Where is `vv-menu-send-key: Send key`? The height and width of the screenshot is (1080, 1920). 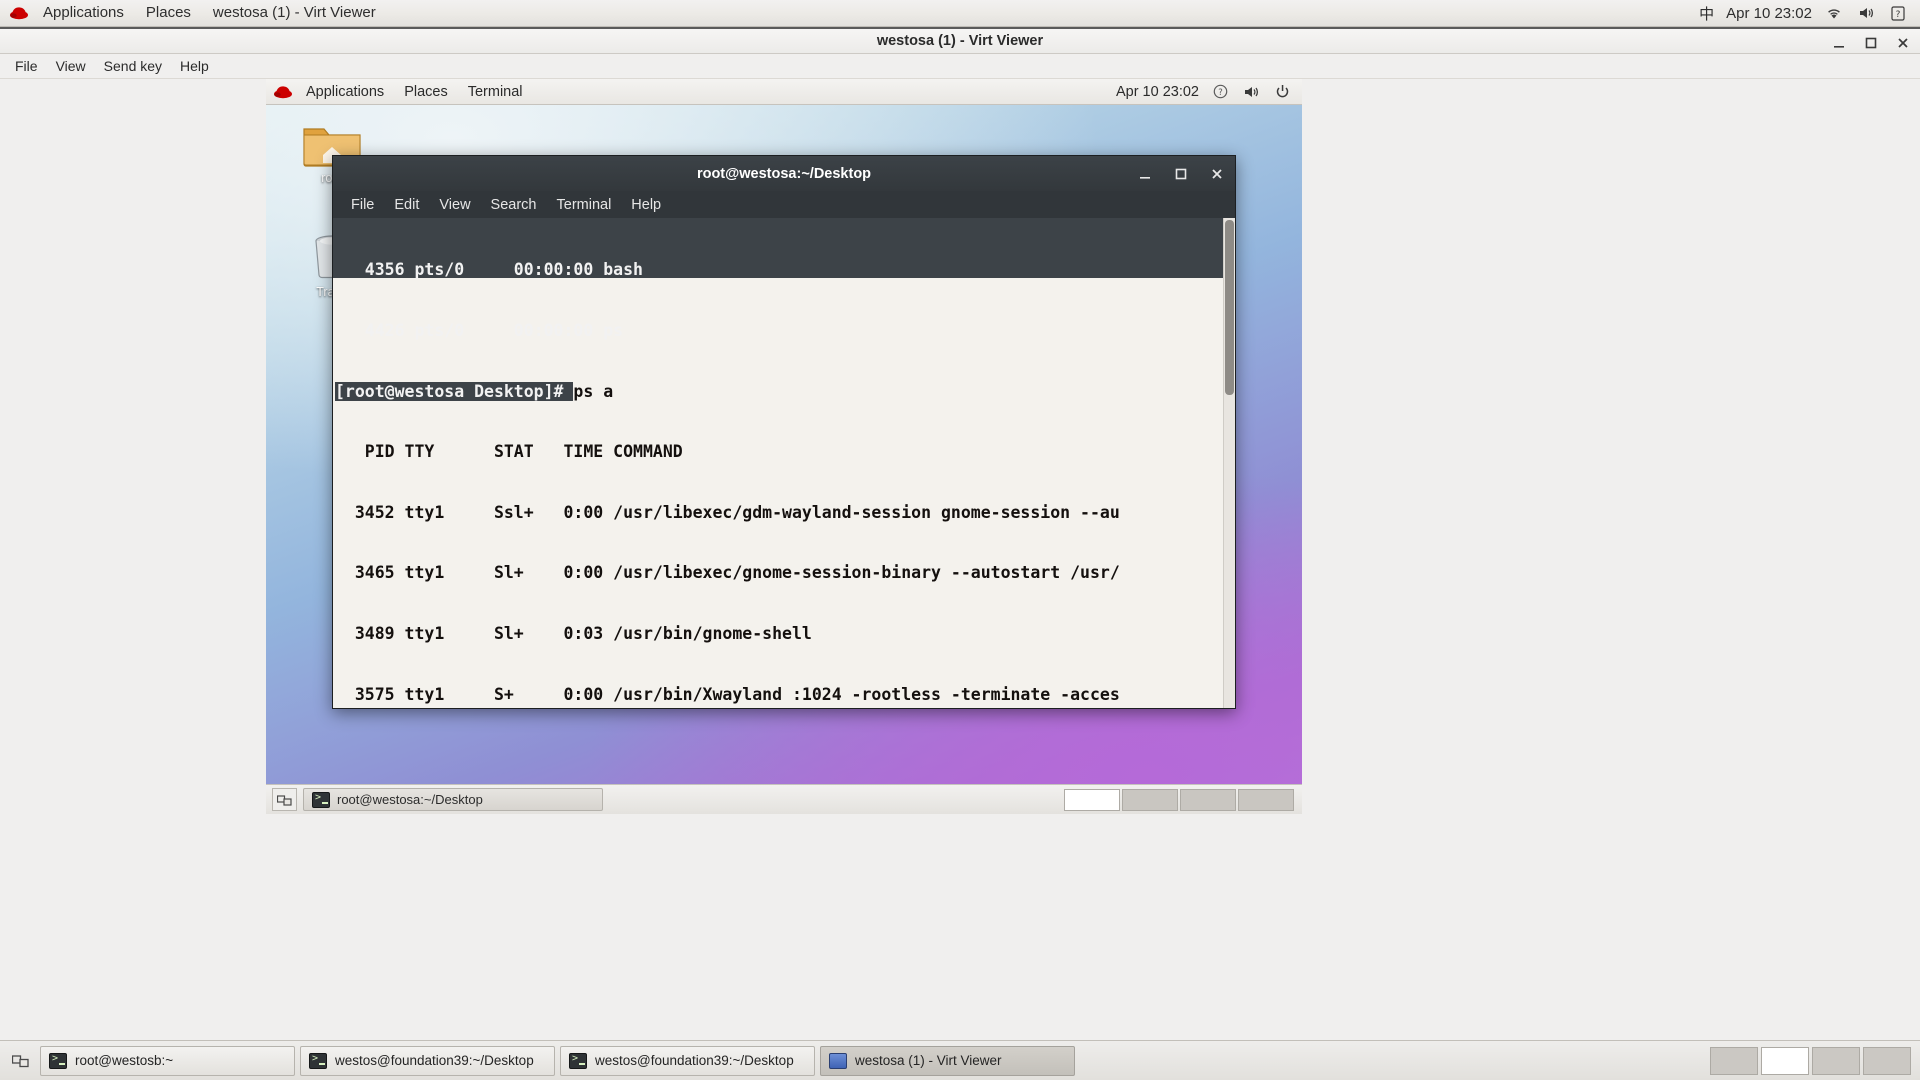 vv-menu-send-key: Send key is located at coordinates (133, 66).